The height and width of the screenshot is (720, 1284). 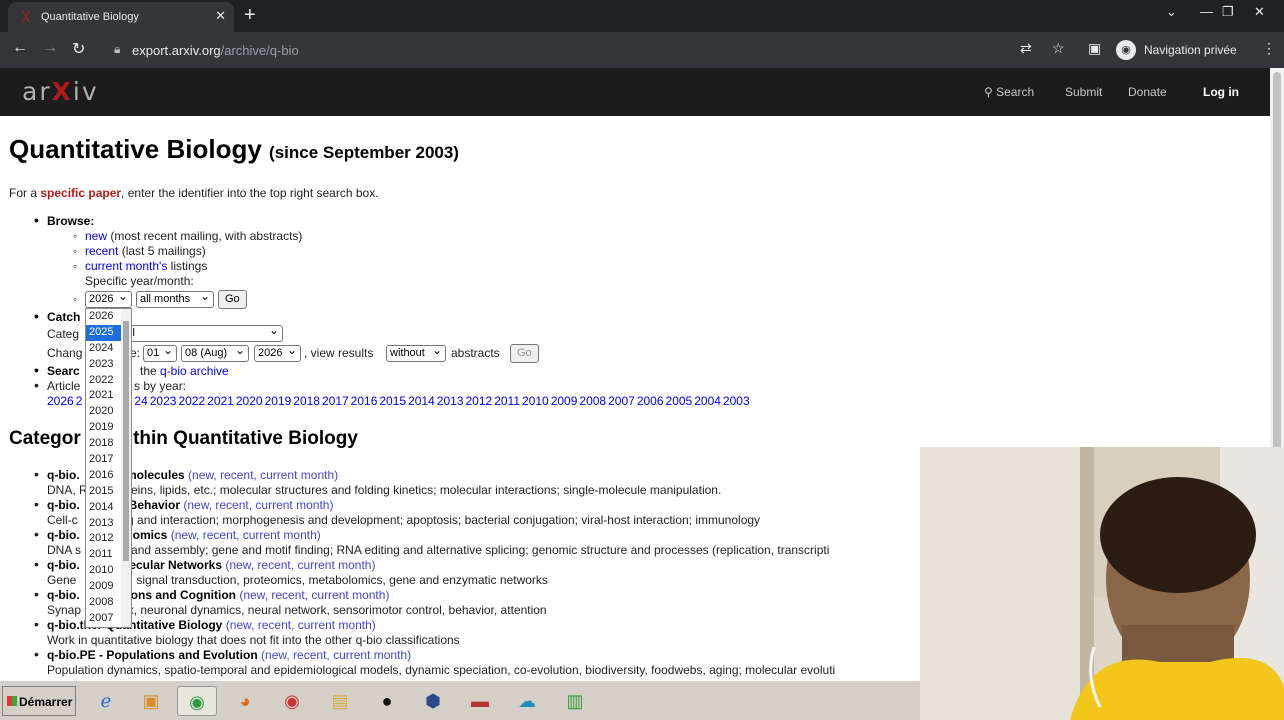 What do you see at coordinates (416, 352) in the screenshot?
I see `abstracts-select: without` at bounding box center [416, 352].